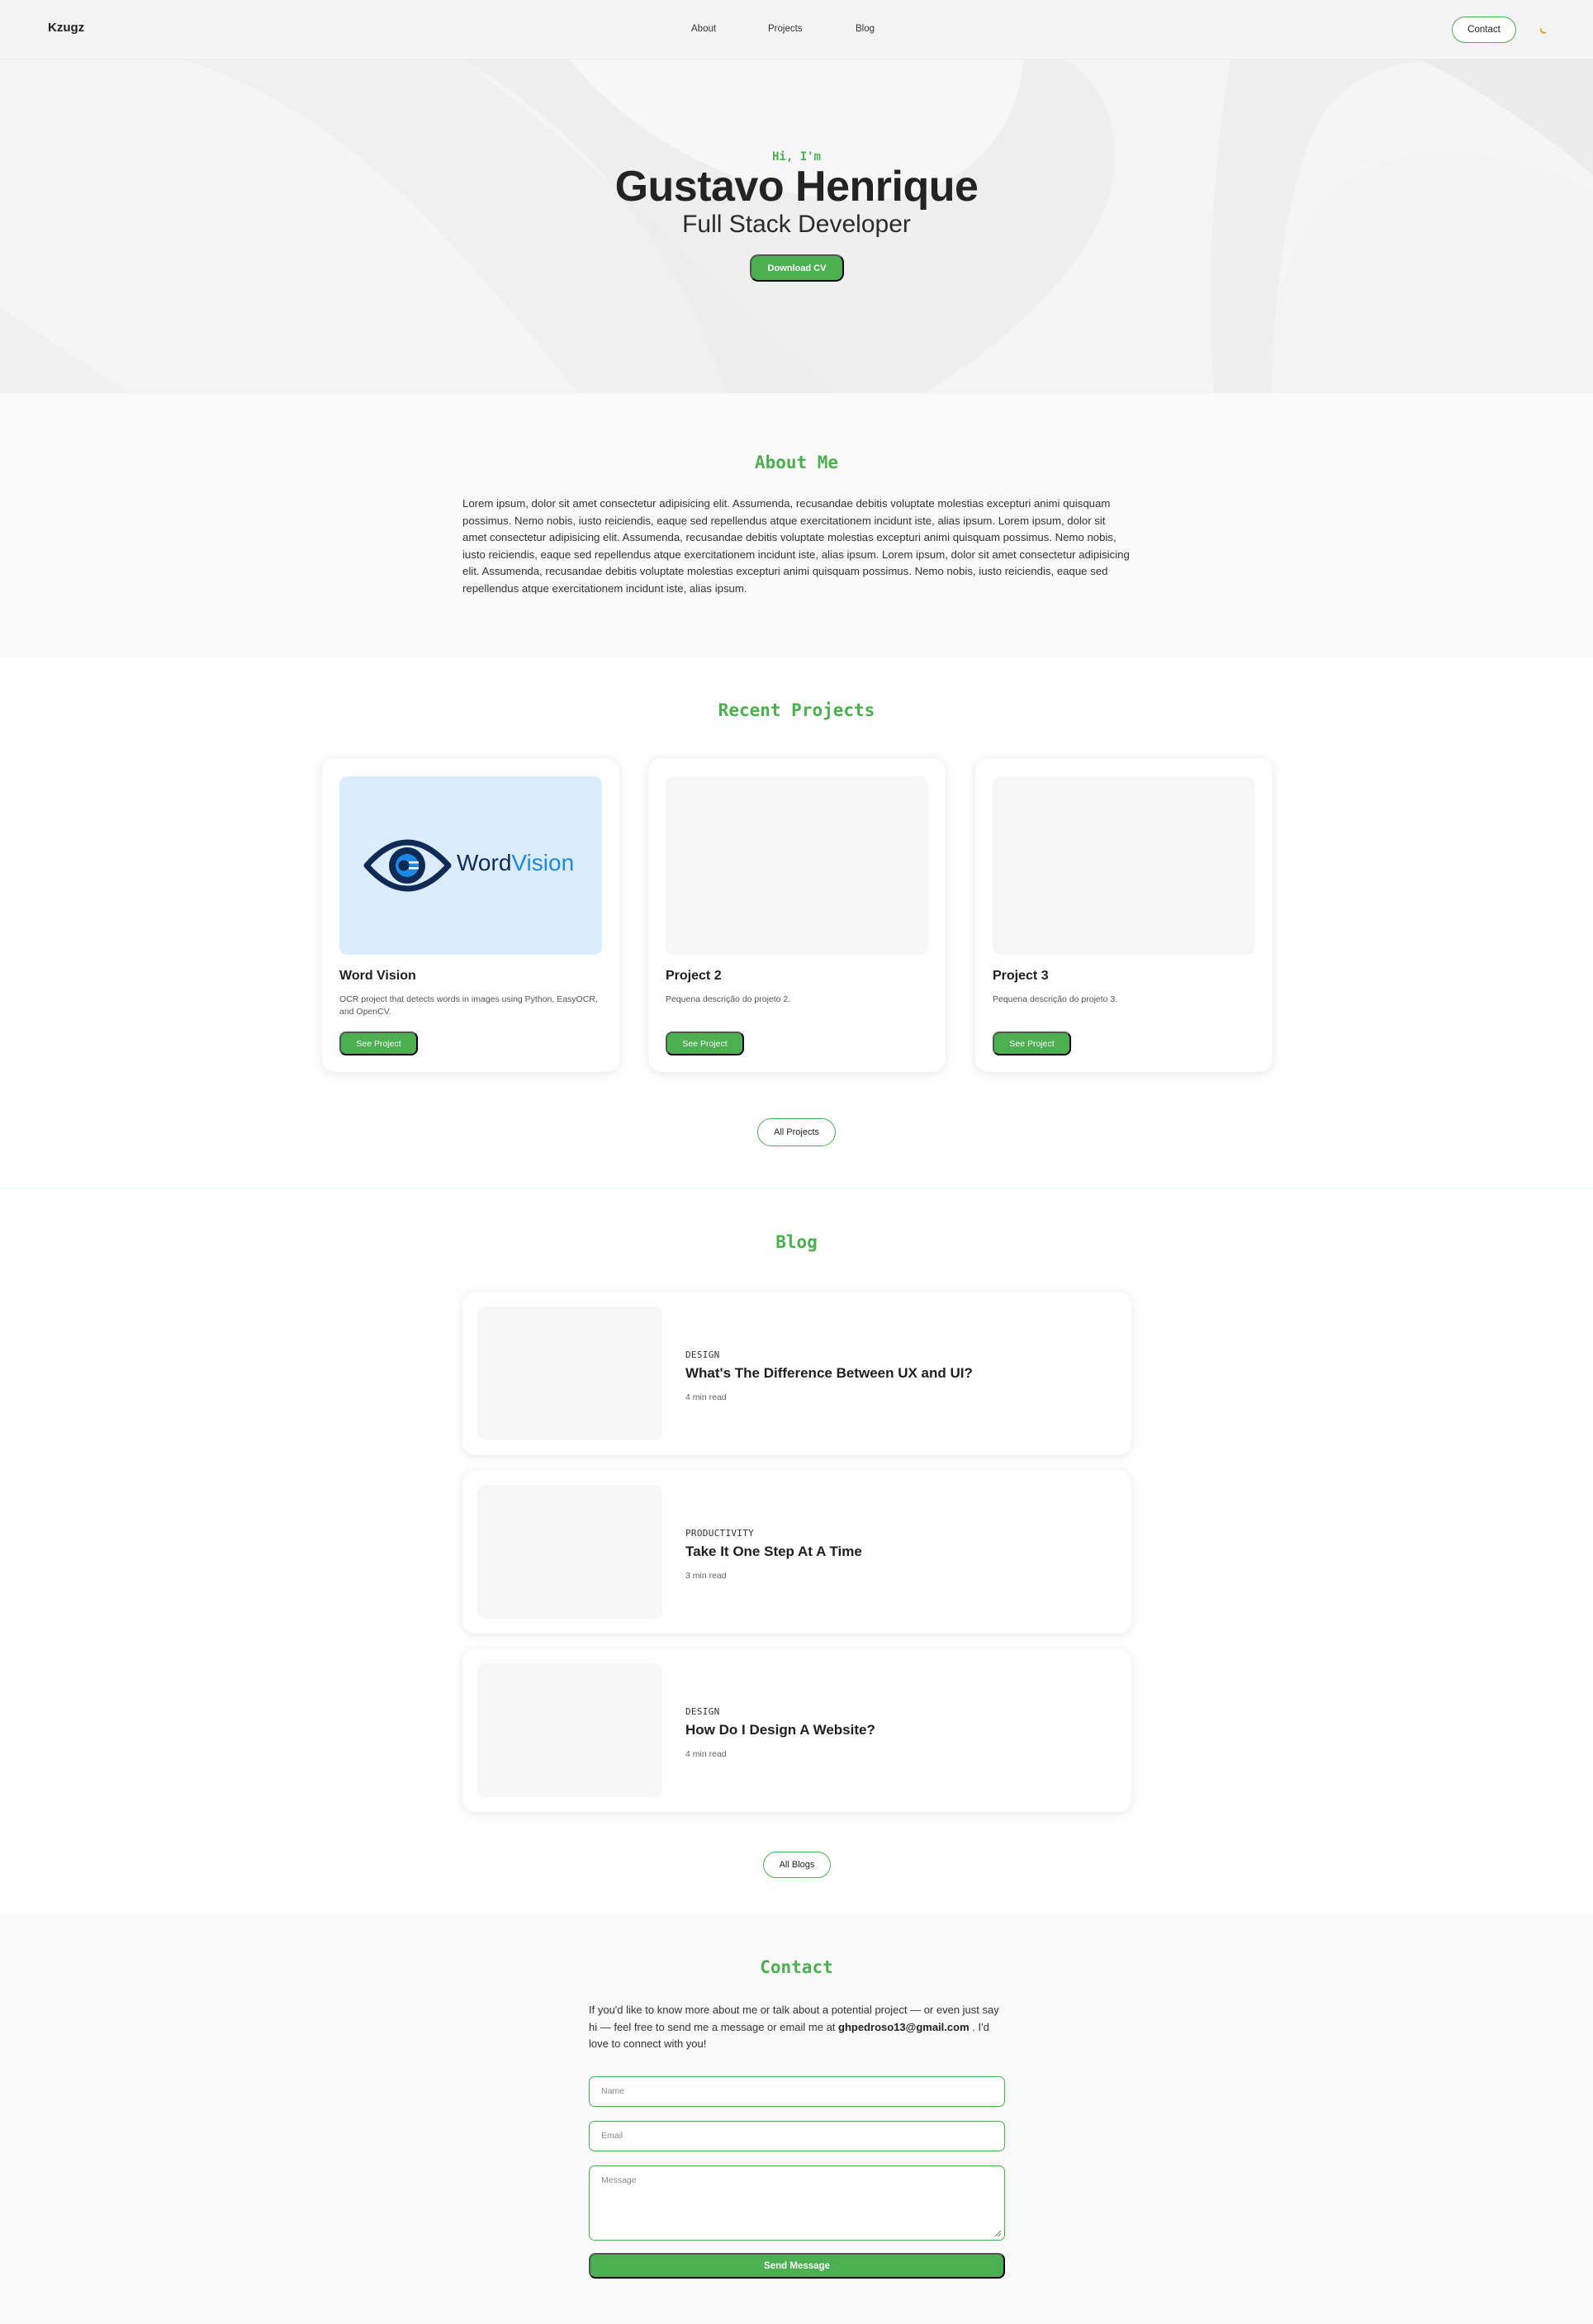  I want to click on projects-title: Recent Projects, so click(796, 710).